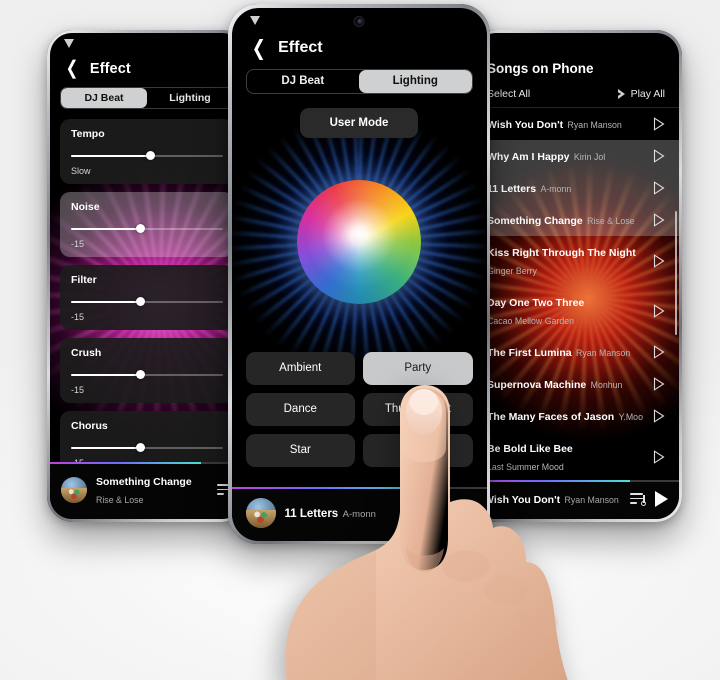 This screenshot has width=720, height=680. Describe the element at coordinates (647, 94) in the screenshot. I see `play-all-label: Play All` at that location.